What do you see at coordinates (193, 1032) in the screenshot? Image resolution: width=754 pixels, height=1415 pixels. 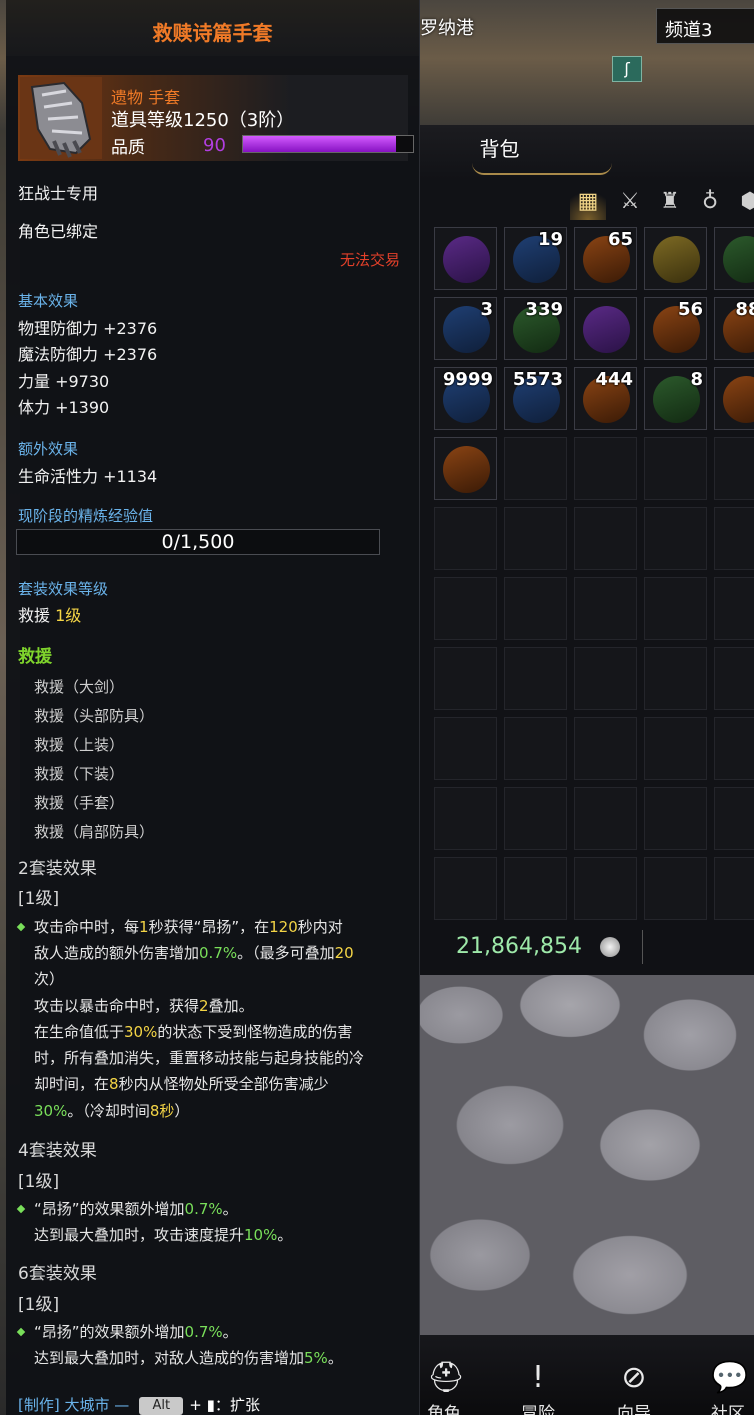 I see `set2-desc-line: 在生命值低于30%的状态下受到怪物造成的伤害` at bounding box center [193, 1032].